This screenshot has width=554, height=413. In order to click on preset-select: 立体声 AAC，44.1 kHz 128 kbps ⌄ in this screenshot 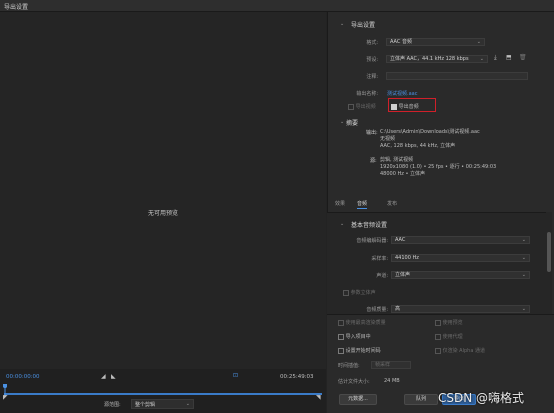, I will do `click(437, 59)`.